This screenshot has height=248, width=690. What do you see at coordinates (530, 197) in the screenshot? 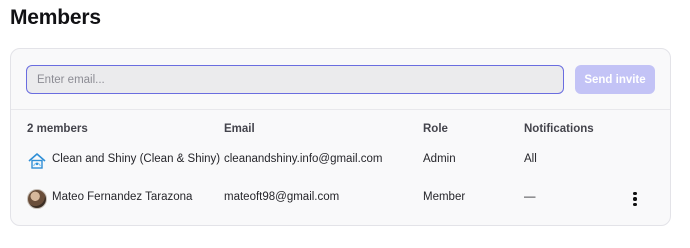
I see `member-notifications: —` at bounding box center [530, 197].